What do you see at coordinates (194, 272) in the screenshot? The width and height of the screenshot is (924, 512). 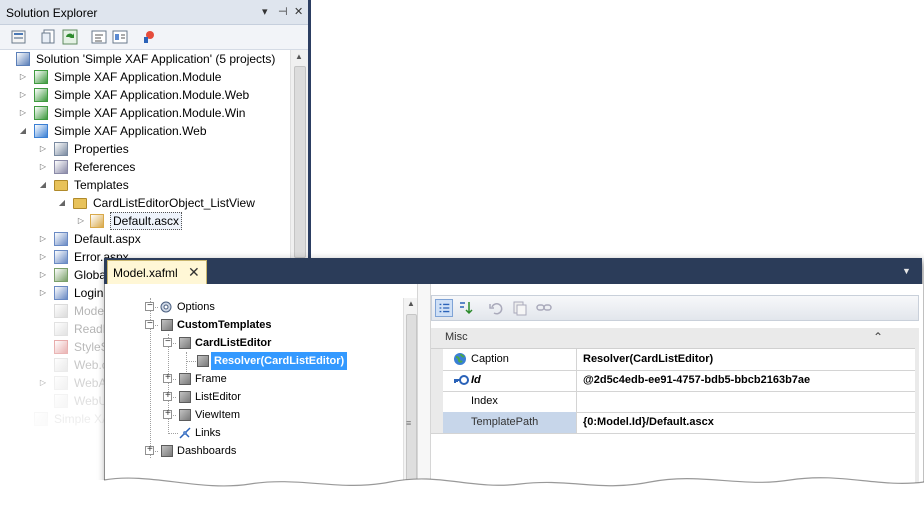 I see `tab-close-icon: ✕` at bounding box center [194, 272].